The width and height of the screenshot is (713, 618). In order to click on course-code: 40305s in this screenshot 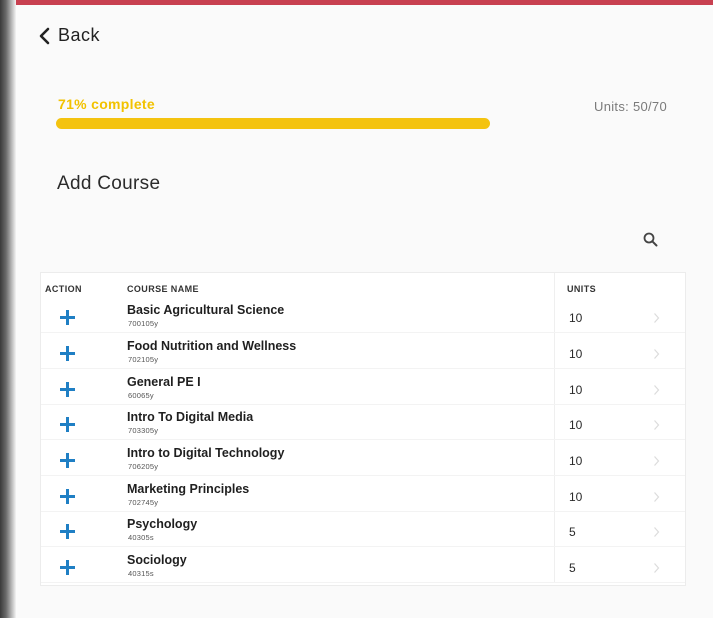, I will do `click(141, 537)`.